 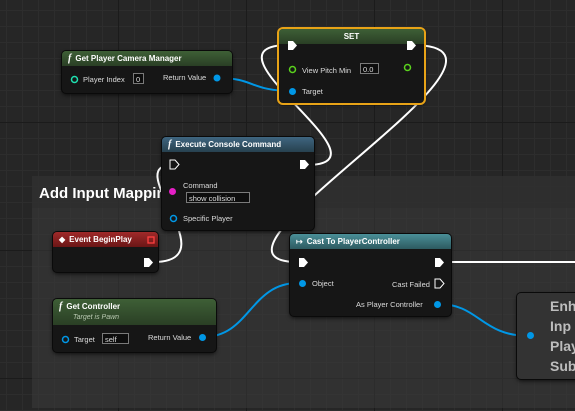 What do you see at coordinates (93, 306) in the screenshot?
I see `node-title: Get Controller` at bounding box center [93, 306].